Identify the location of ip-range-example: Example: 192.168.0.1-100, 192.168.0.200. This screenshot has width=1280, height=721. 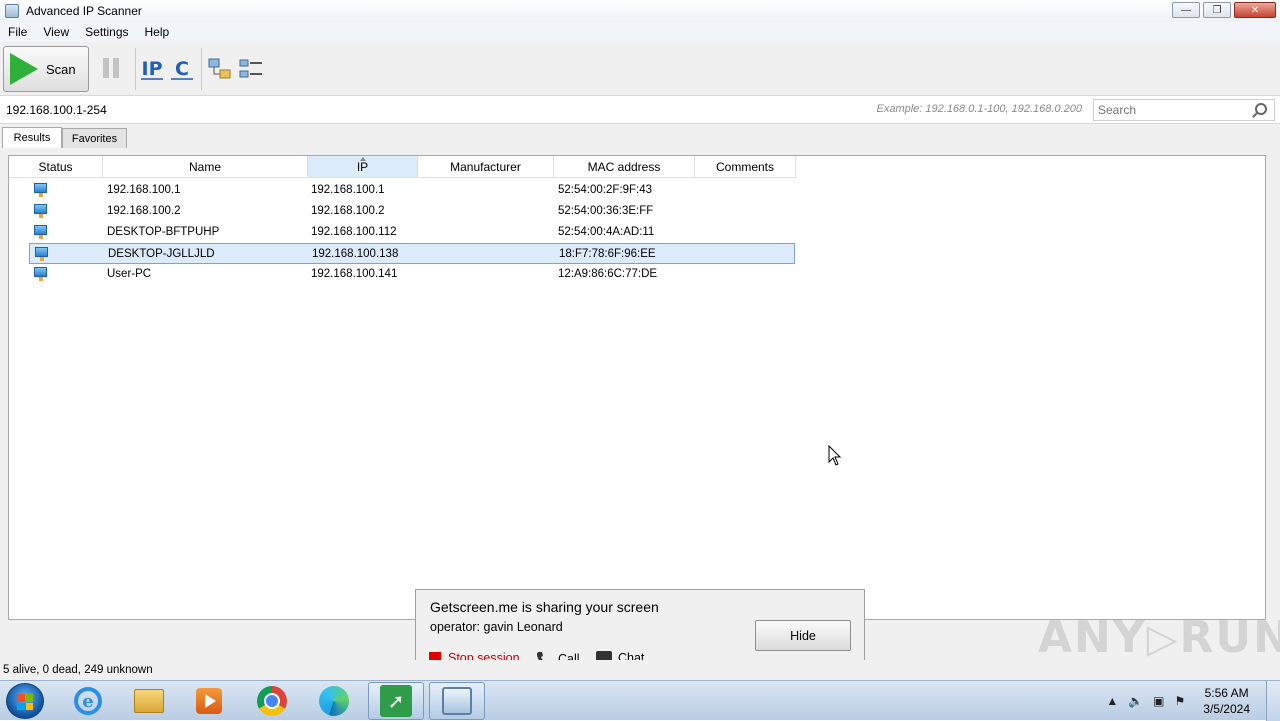
(979, 109).